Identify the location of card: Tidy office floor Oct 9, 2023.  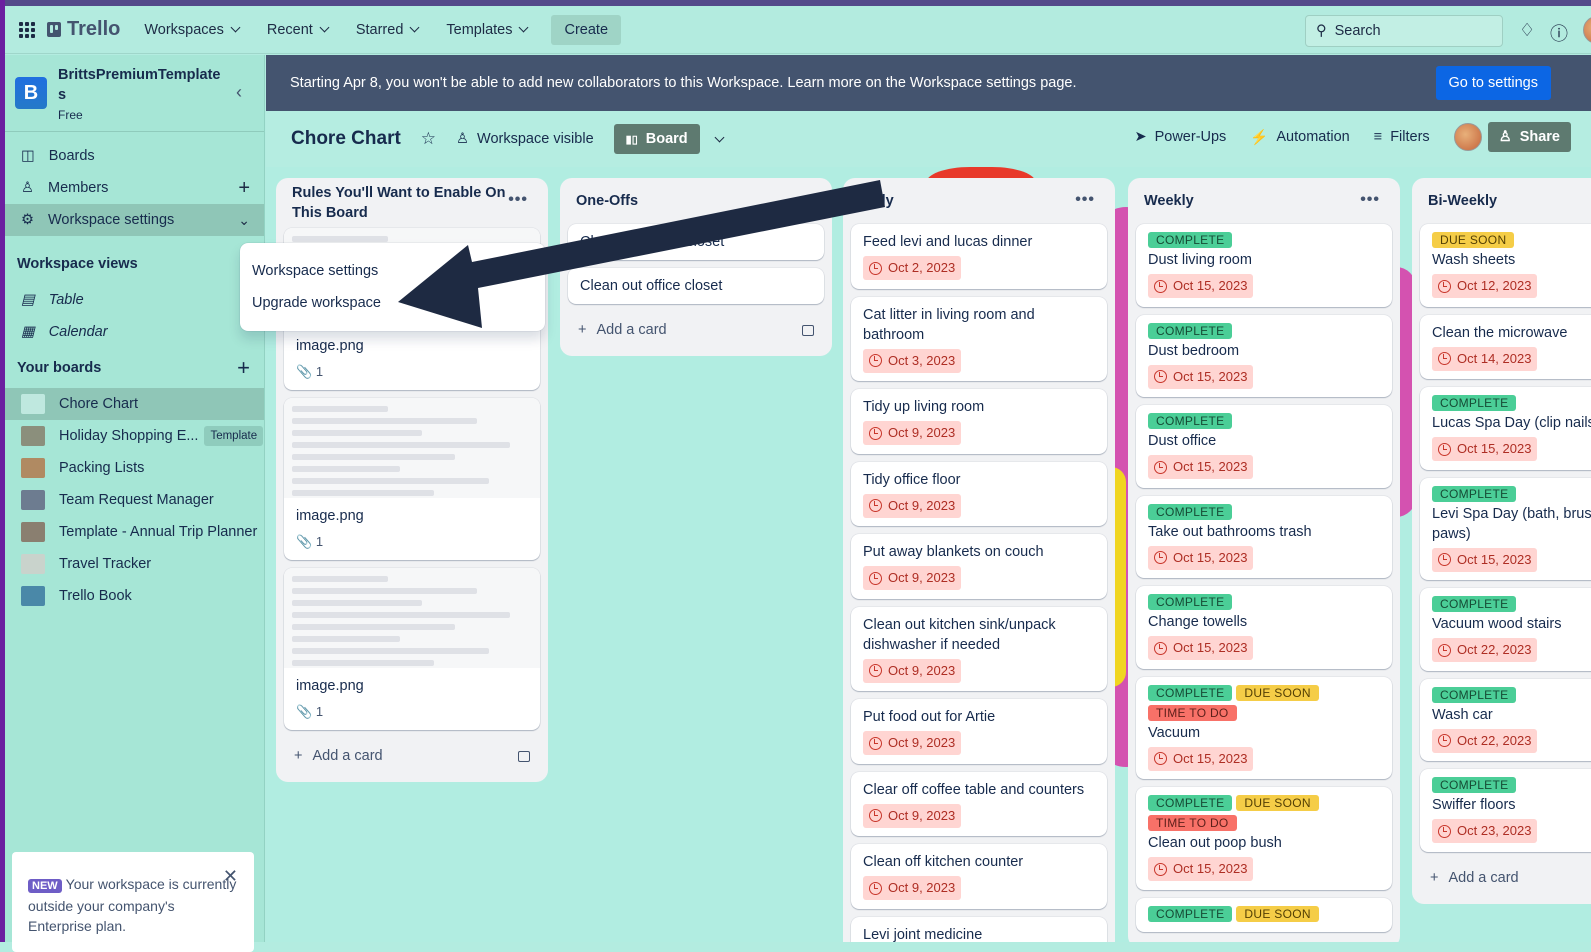
(979, 493).